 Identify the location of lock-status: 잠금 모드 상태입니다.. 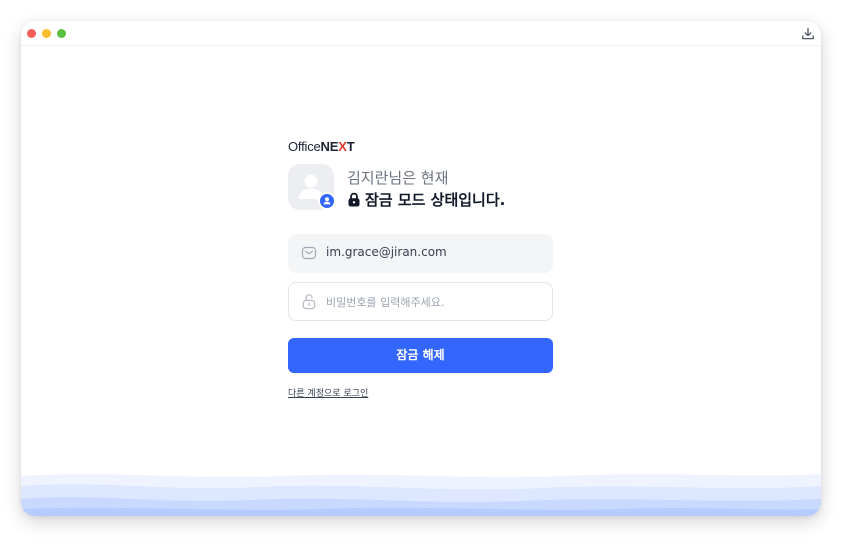
(426, 199).